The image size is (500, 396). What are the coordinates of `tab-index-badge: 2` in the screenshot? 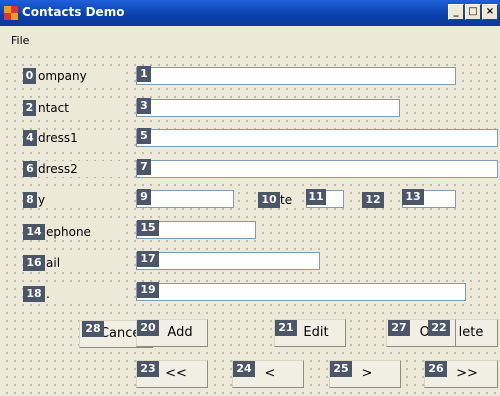 It's located at (29, 108).